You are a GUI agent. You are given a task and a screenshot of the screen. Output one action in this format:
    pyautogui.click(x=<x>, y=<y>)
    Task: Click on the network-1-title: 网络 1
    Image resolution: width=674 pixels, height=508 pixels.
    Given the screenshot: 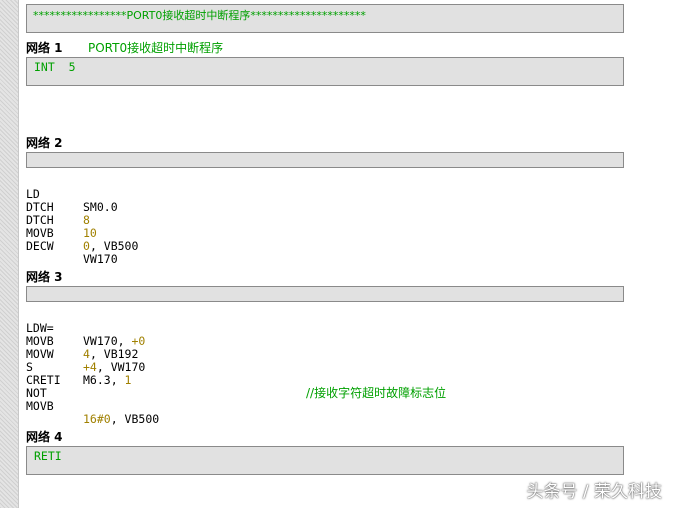 What is the action you would take?
    pyautogui.click(x=44, y=47)
    